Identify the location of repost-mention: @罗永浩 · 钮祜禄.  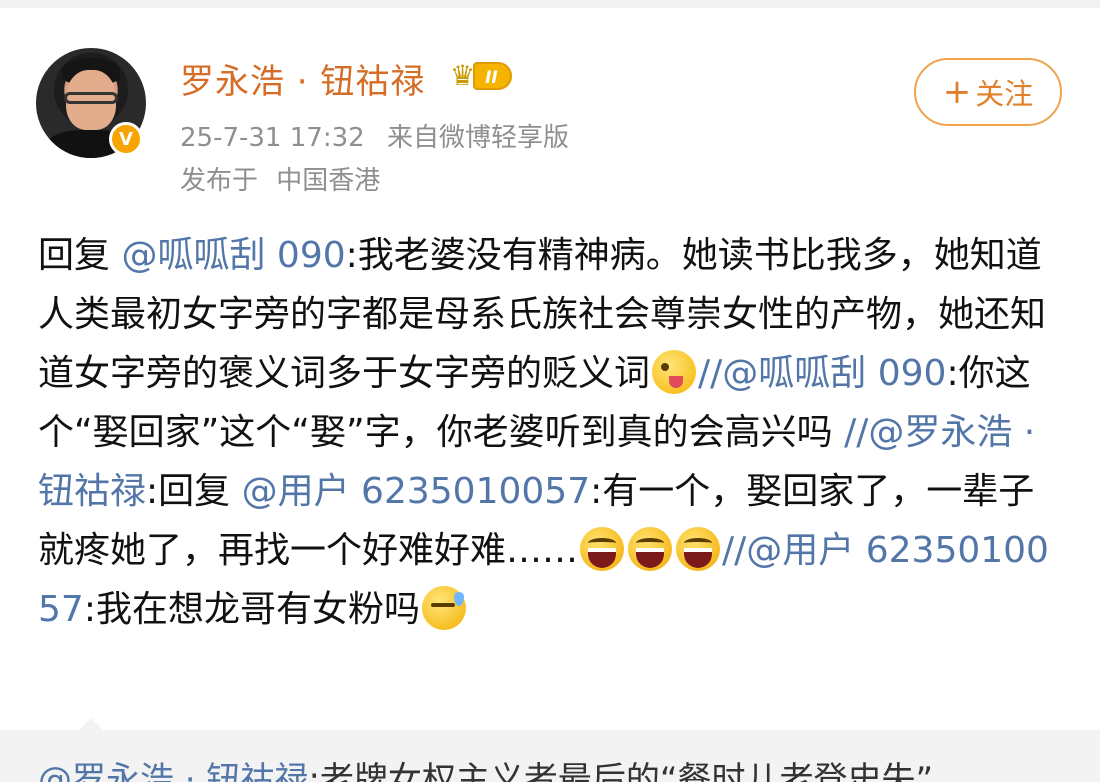
(173, 771).